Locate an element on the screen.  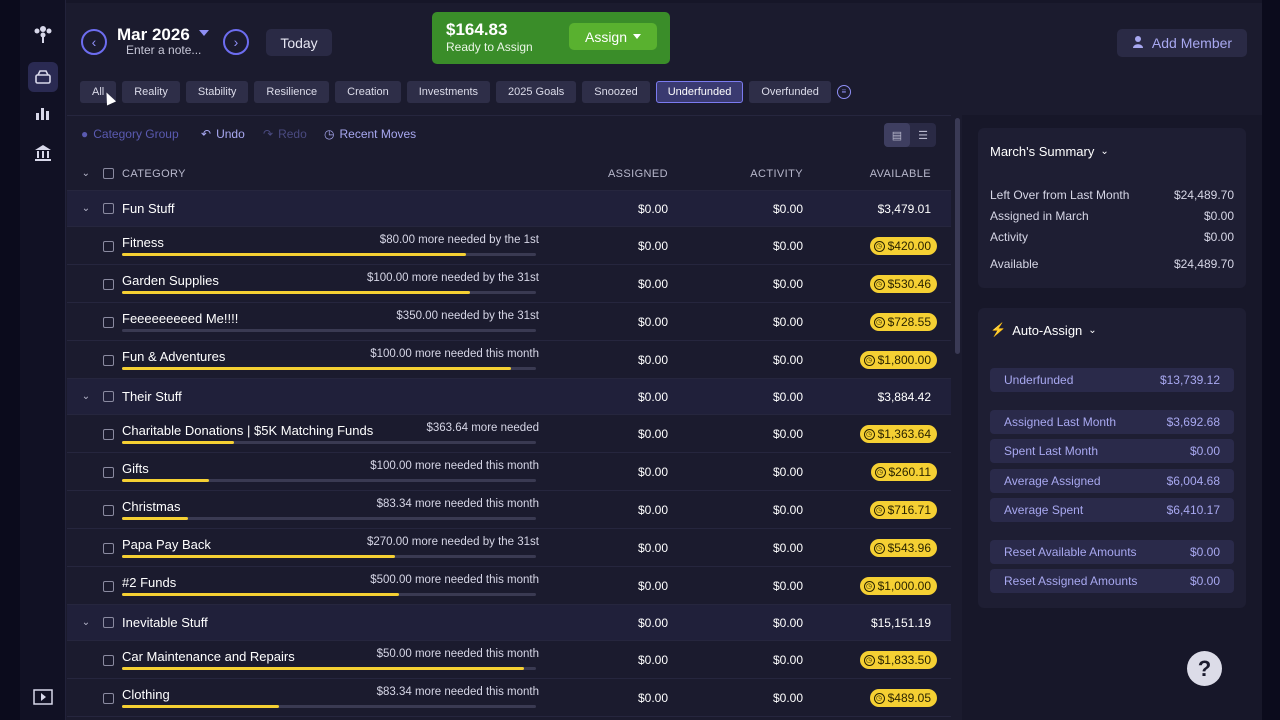
available-pill: ◷ $1,363.64 is located at coordinates (898, 434).